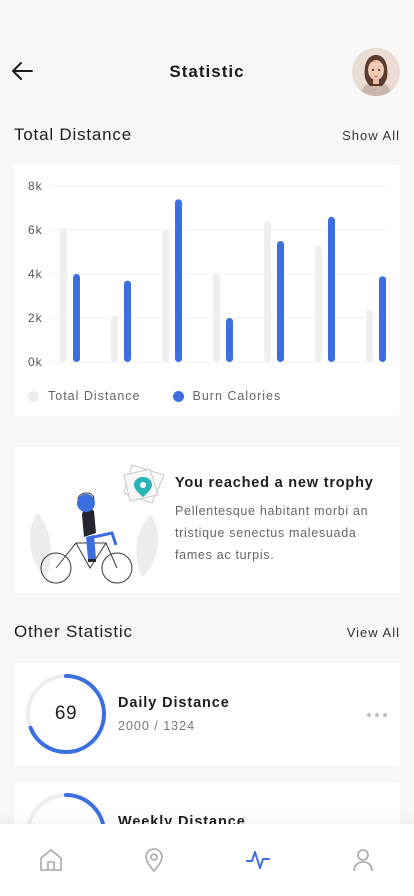 This screenshot has height=896, width=414. Describe the element at coordinates (207, 72) in the screenshot. I see `header: Statistic` at that location.